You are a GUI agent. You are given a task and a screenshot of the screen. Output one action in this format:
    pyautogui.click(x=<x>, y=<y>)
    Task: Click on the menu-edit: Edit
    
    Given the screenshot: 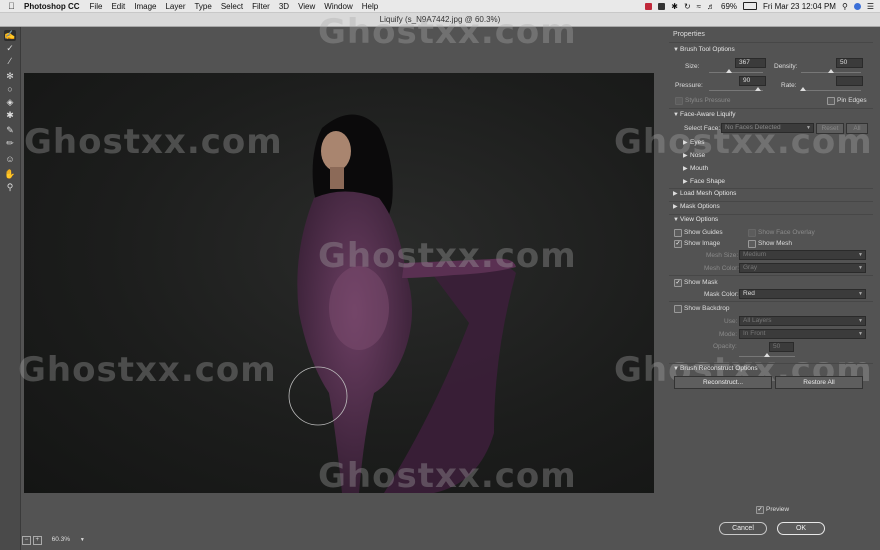 What is the action you would take?
    pyautogui.click(x=118, y=6)
    